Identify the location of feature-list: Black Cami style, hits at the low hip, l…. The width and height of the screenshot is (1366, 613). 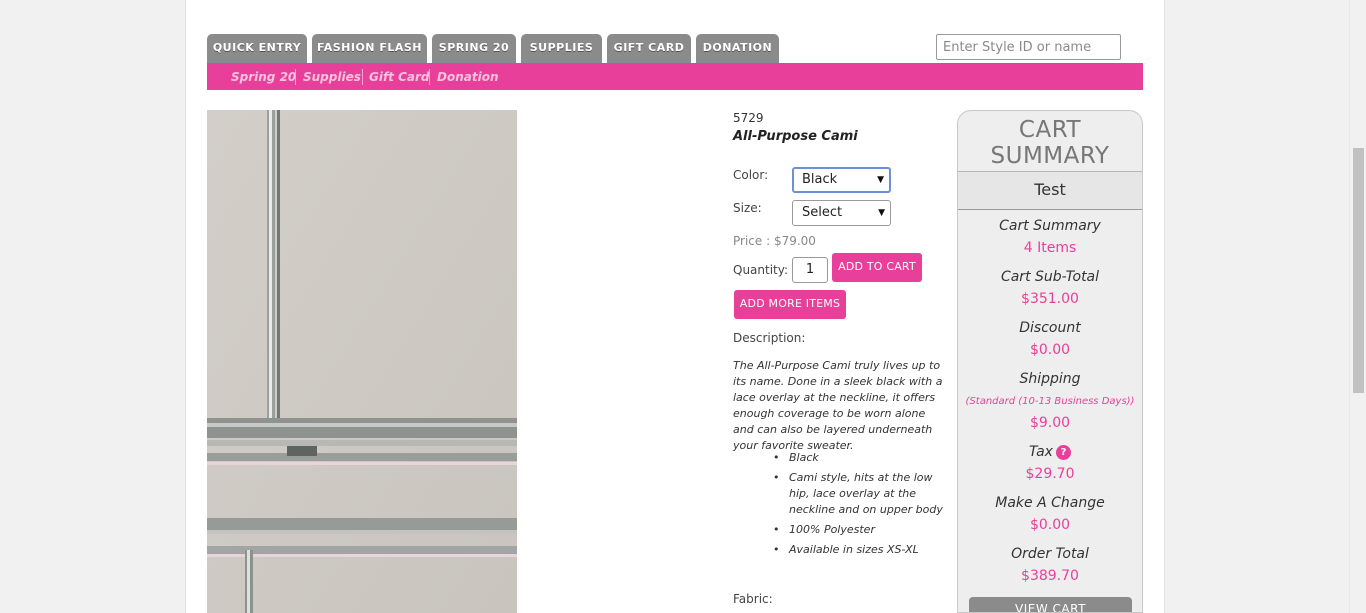
(863, 506).